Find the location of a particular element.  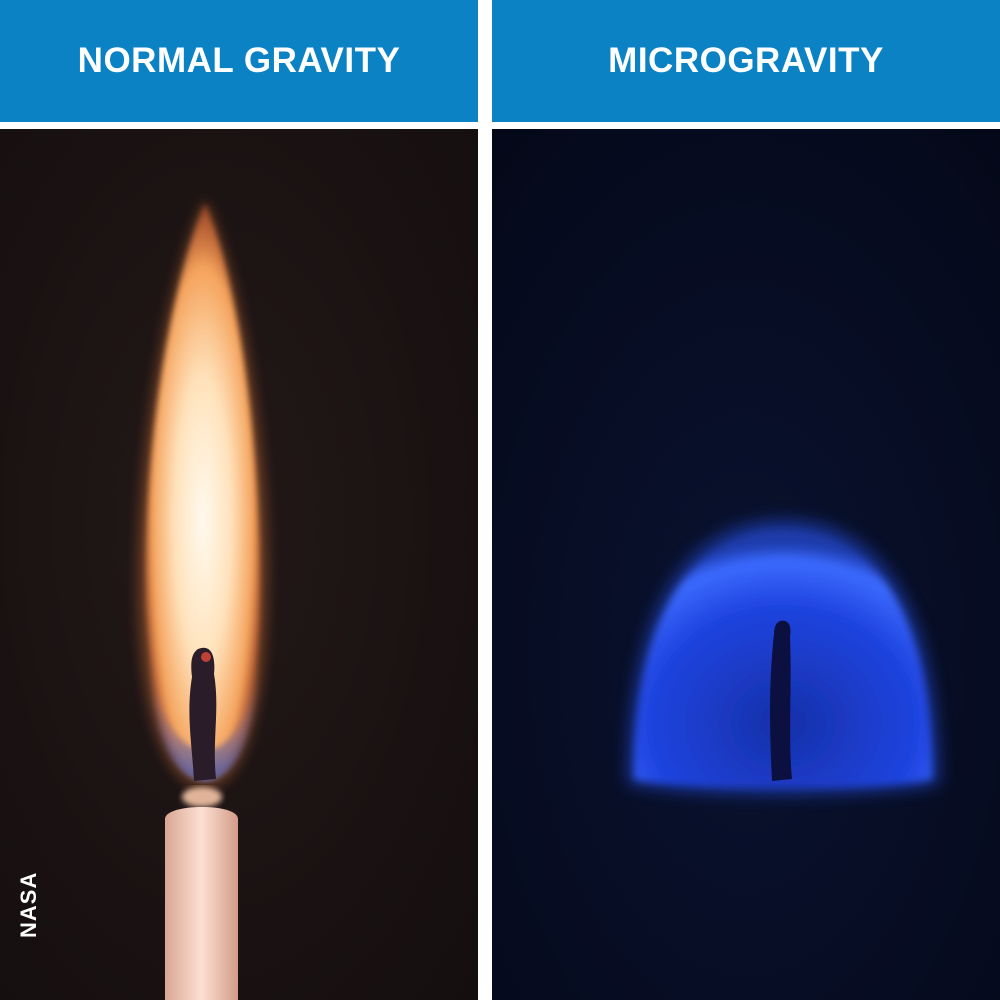

candle-wick is located at coordinates (203, 714).